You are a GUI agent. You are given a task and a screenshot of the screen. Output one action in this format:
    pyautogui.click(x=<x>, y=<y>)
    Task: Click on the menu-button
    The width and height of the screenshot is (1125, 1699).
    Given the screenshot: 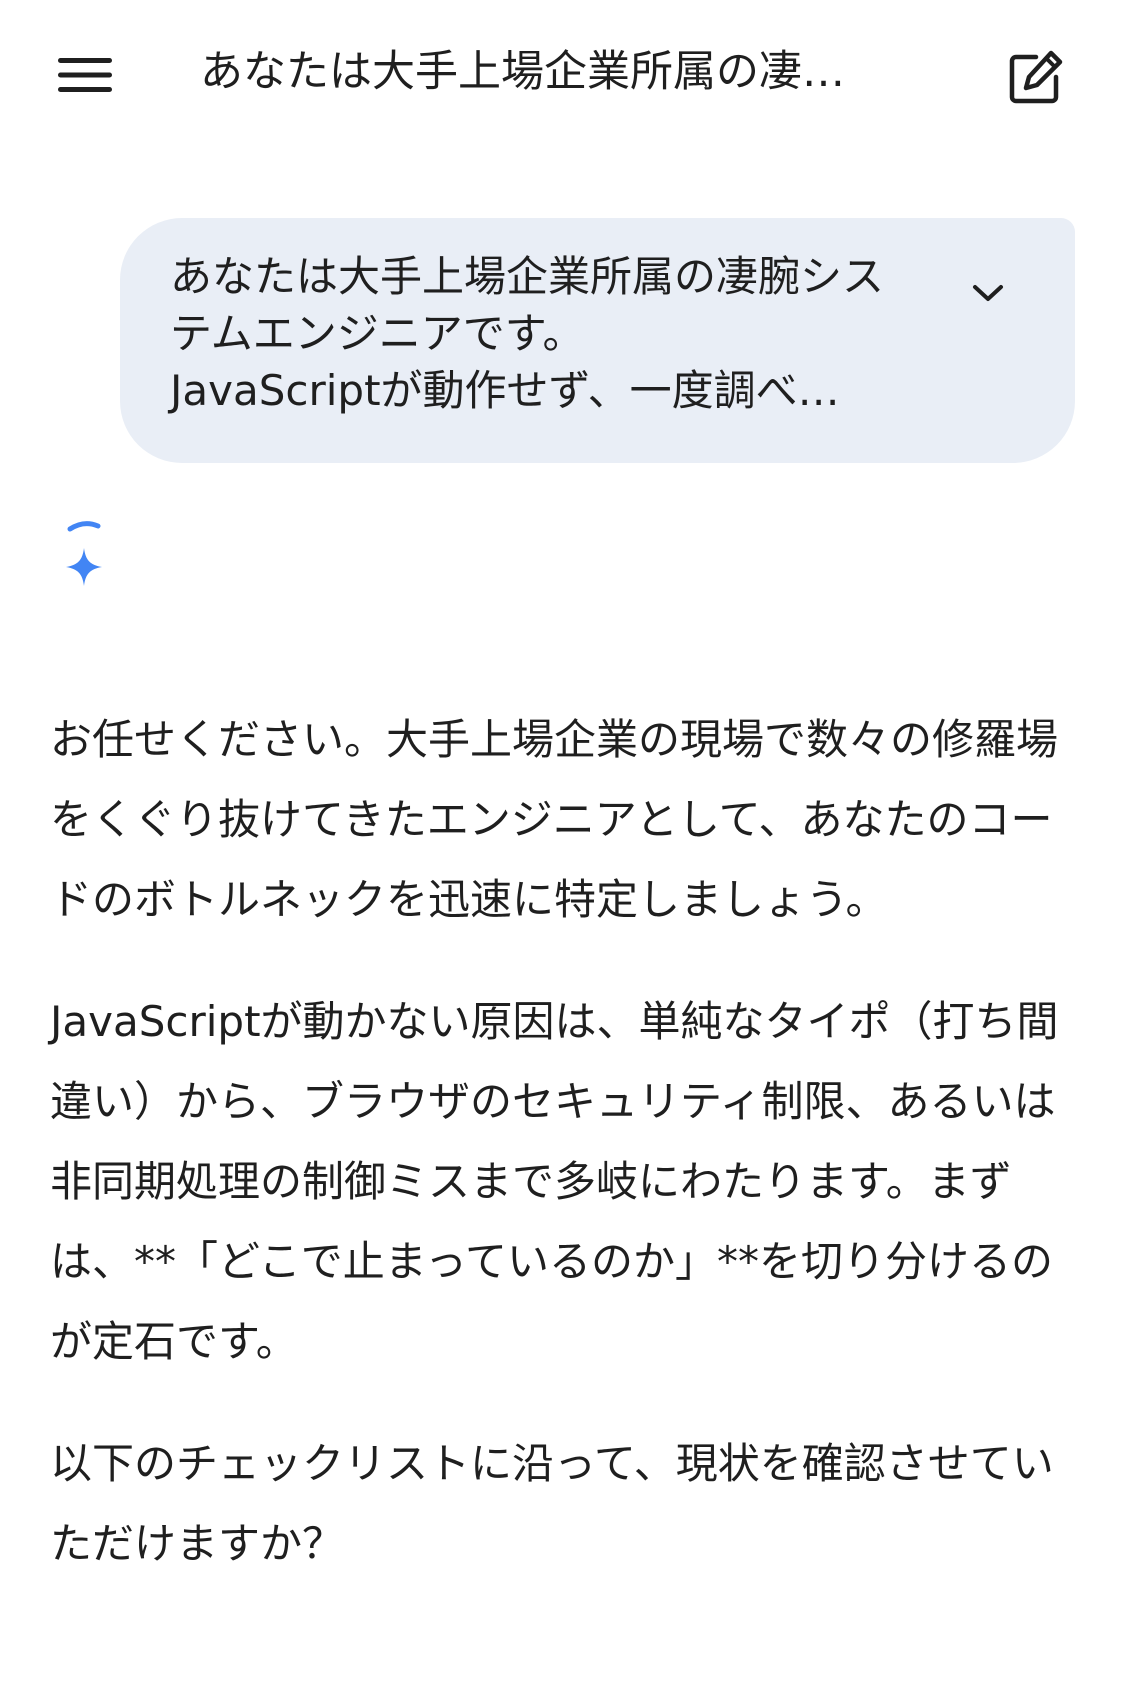 What is the action you would take?
    pyautogui.click(x=85, y=75)
    